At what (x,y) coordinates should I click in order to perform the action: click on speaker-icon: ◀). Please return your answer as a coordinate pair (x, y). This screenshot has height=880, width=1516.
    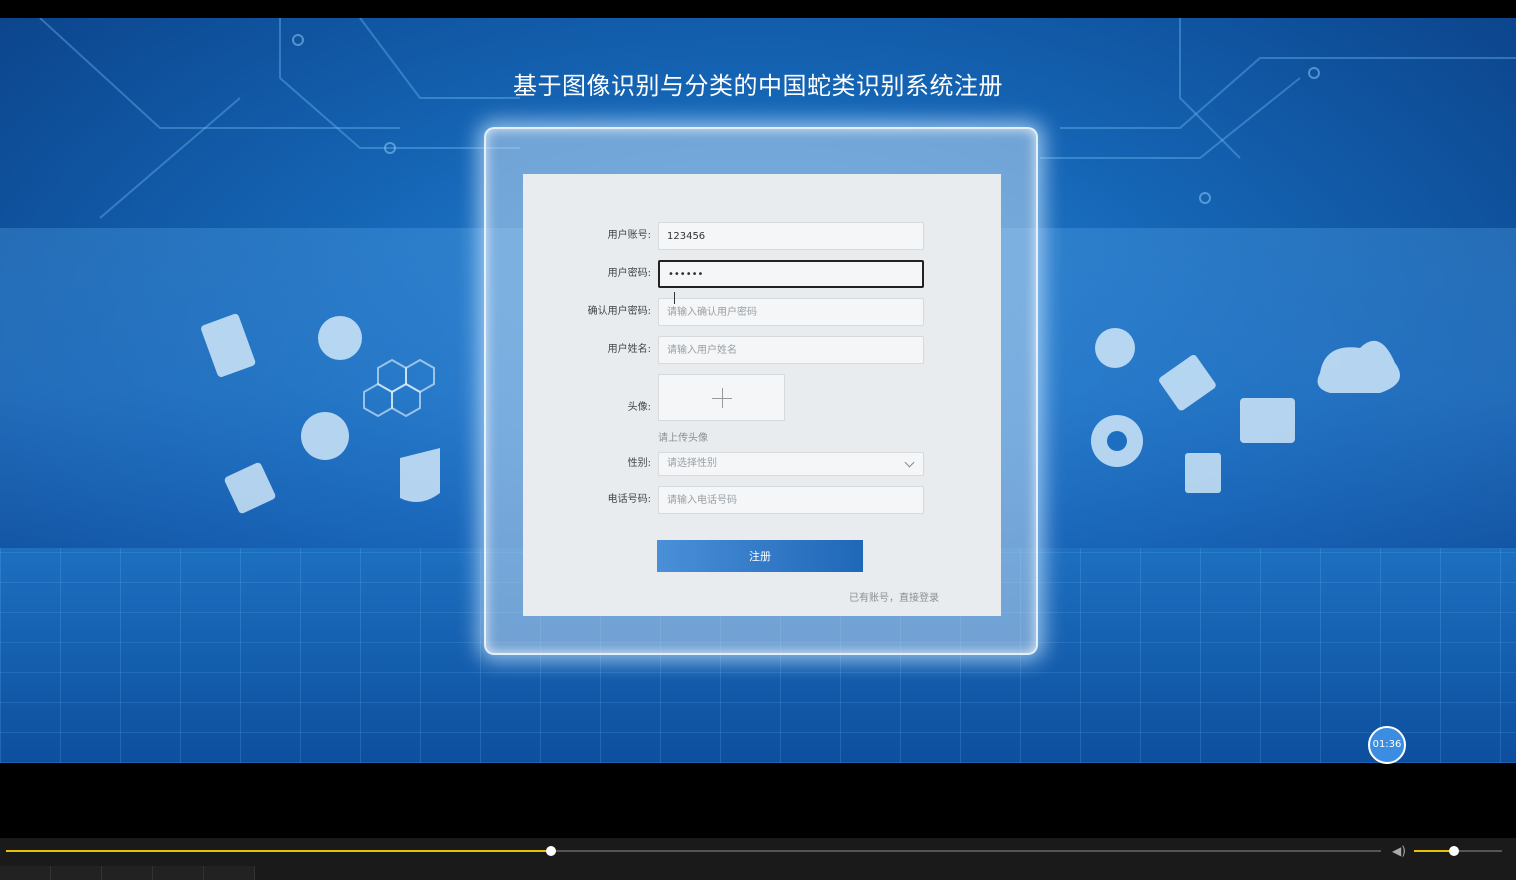
    Looking at the image, I should click on (1399, 851).